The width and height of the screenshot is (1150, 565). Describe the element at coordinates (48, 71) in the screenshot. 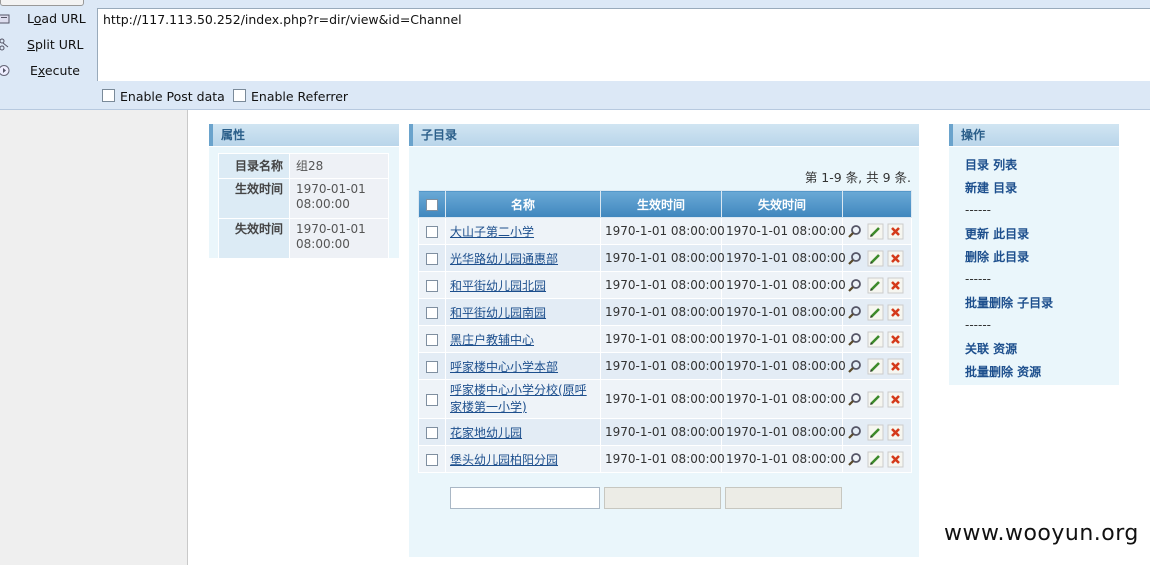

I see `execute-button: Execute` at that location.